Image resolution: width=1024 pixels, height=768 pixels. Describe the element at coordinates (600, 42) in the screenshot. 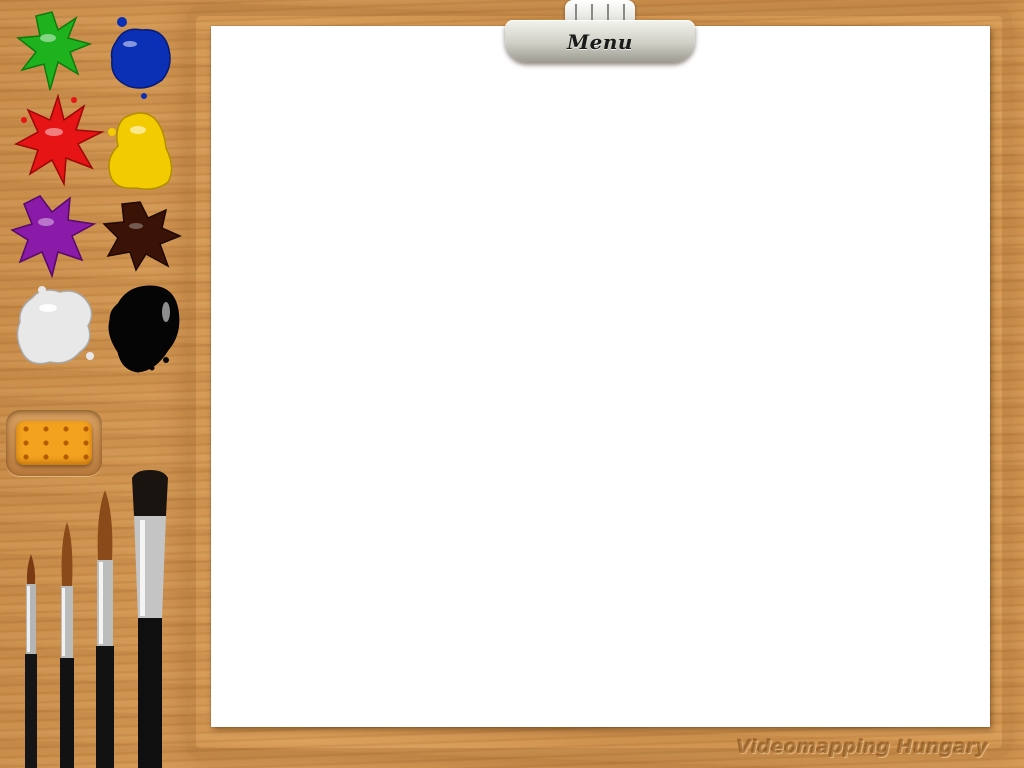

I see `menu-button: Menu` at that location.